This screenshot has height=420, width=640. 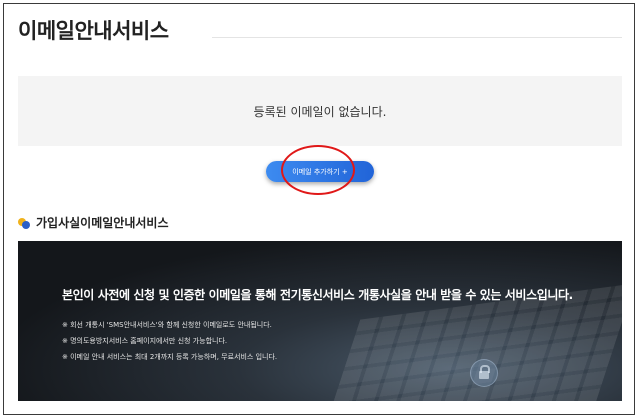 What do you see at coordinates (102, 223) in the screenshot?
I see `section-title: 가입사실이메일안내서비스` at bounding box center [102, 223].